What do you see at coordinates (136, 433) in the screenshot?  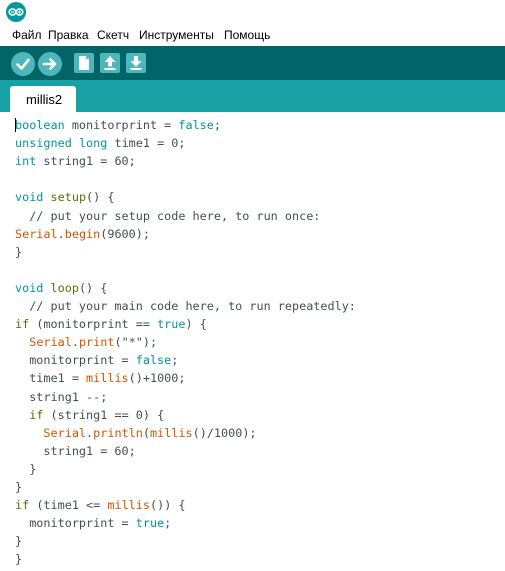 I see `code-line: Serial.println(millis()/1000);` at bounding box center [136, 433].